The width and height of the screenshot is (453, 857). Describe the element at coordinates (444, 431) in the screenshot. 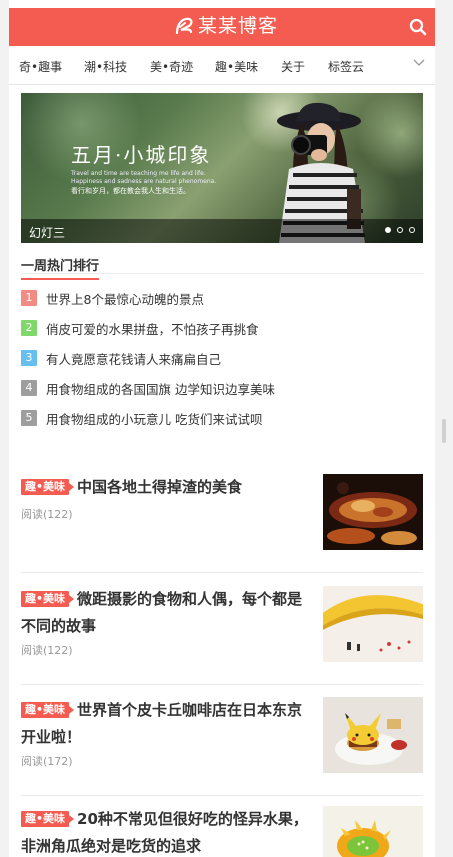

I see `scrollbar-handle` at that location.